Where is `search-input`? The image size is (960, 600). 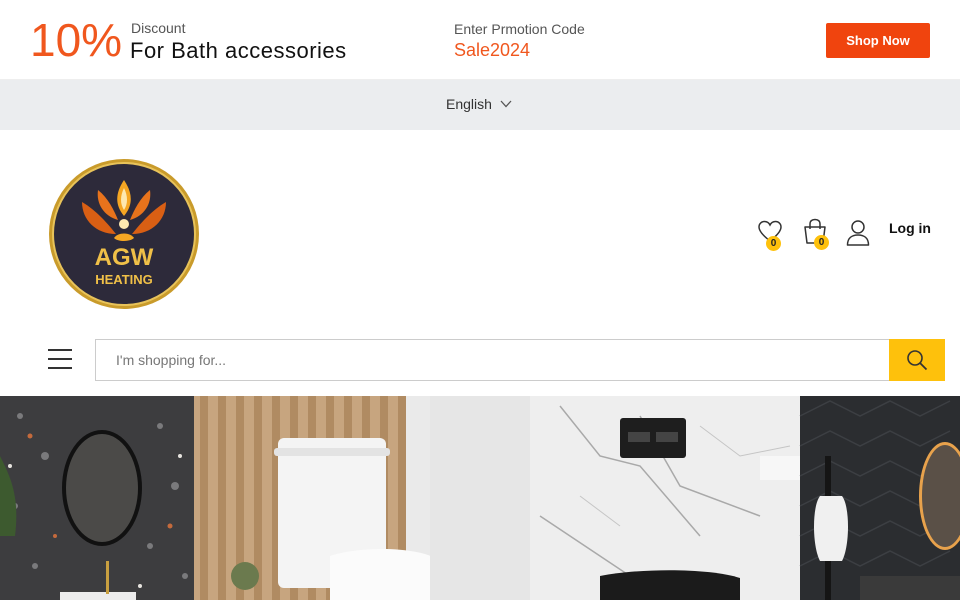 search-input is located at coordinates (493, 360).